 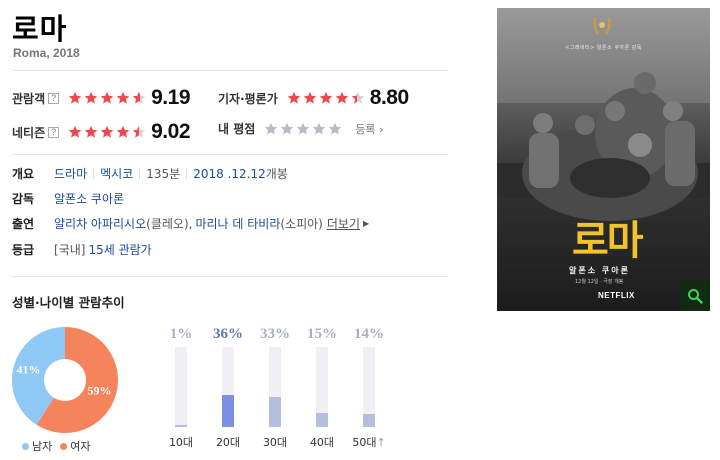 What do you see at coordinates (181, 442) in the screenshot?
I see `age-label: 10대` at bounding box center [181, 442].